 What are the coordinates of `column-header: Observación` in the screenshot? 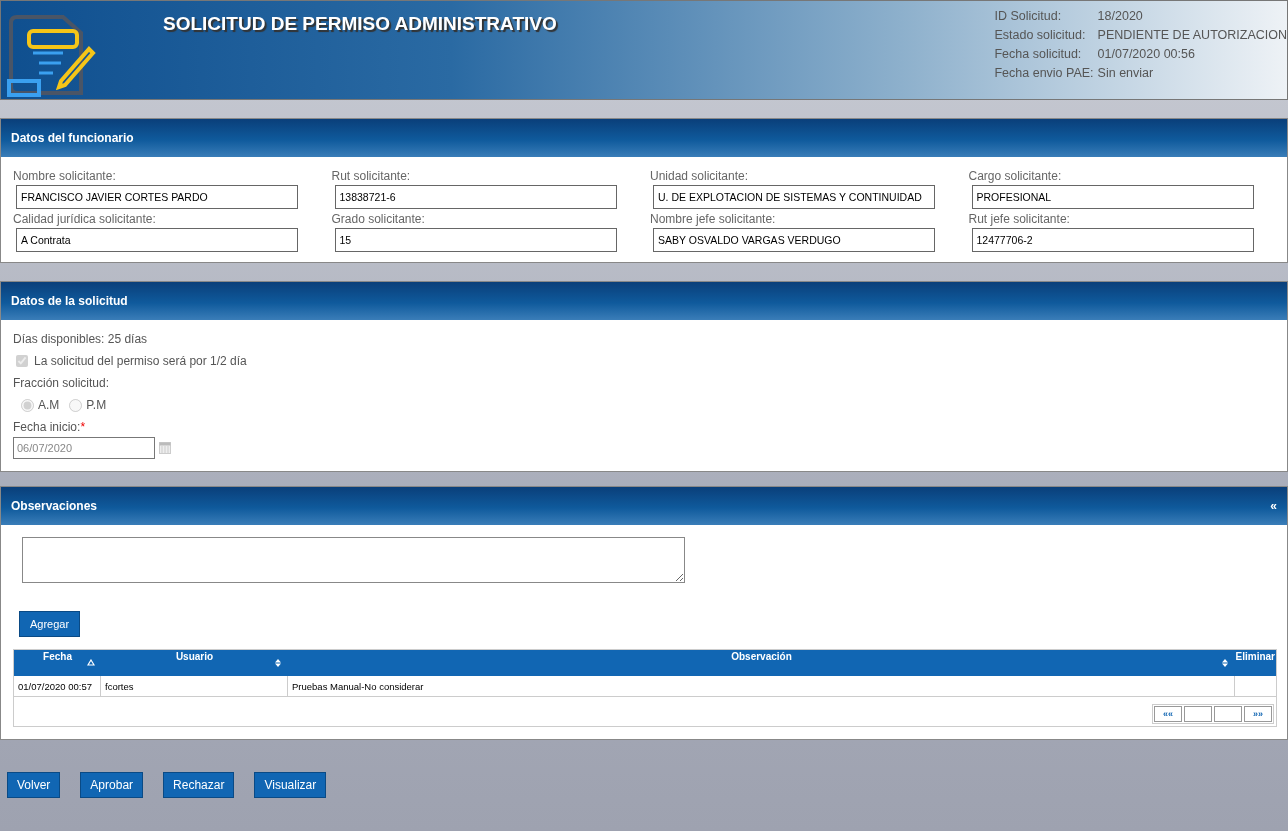 It's located at (761, 663).